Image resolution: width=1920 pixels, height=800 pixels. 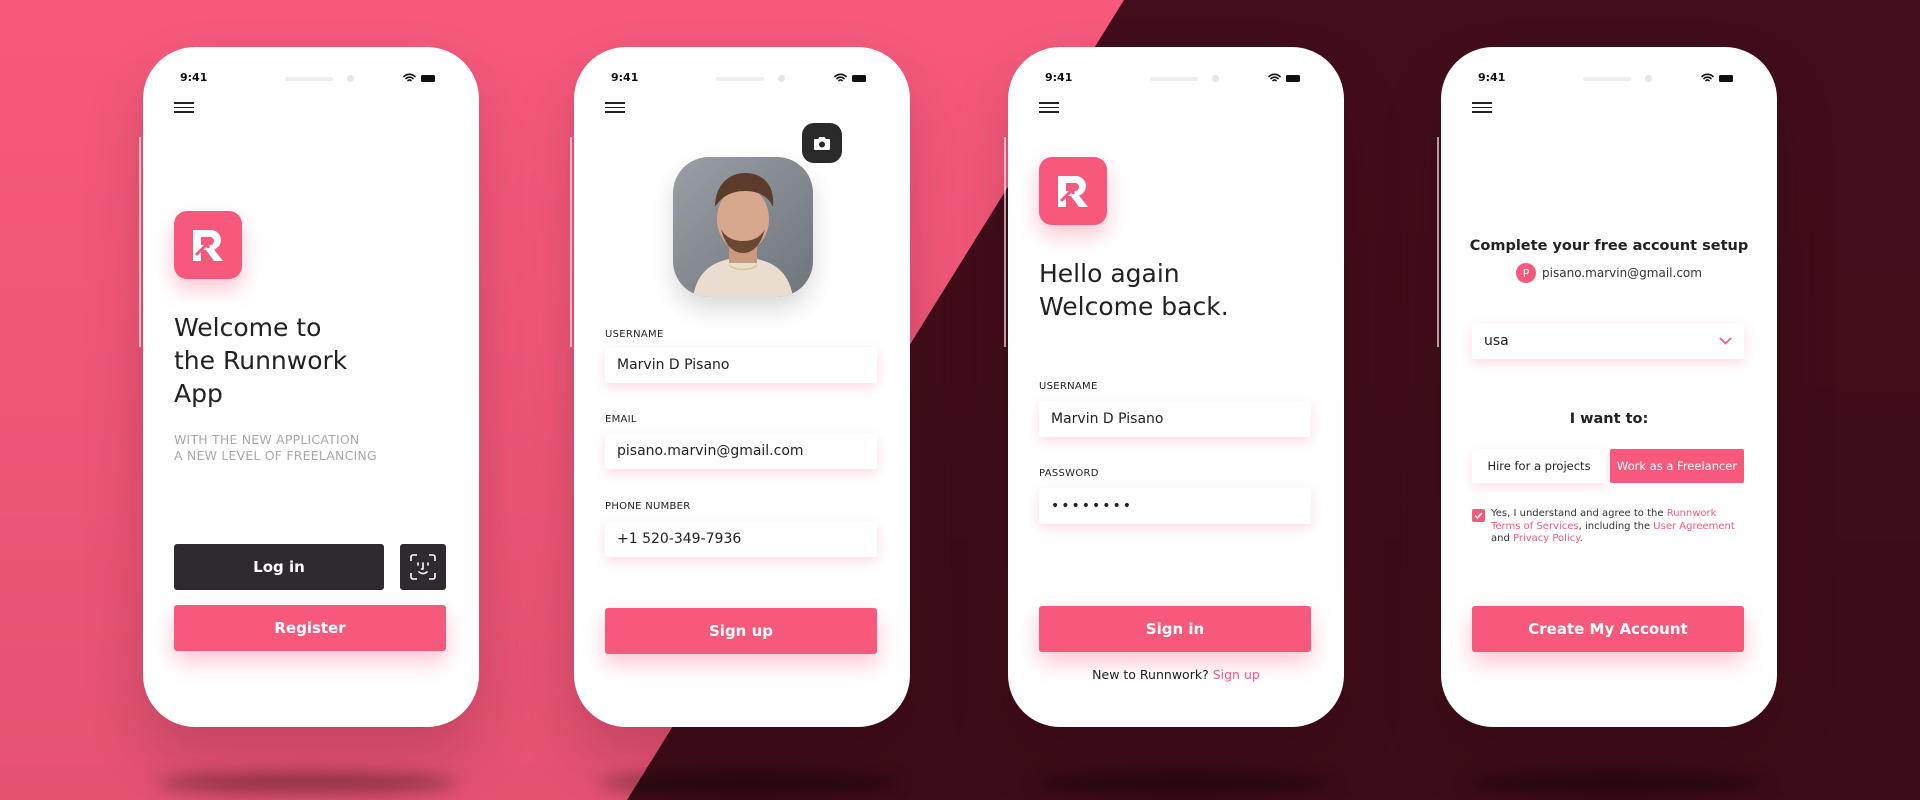 What do you see at coordinates (648, 506) in the screenshot?
I see `phone-label: PHONE NUMBER` at bounding box center [648, 506].